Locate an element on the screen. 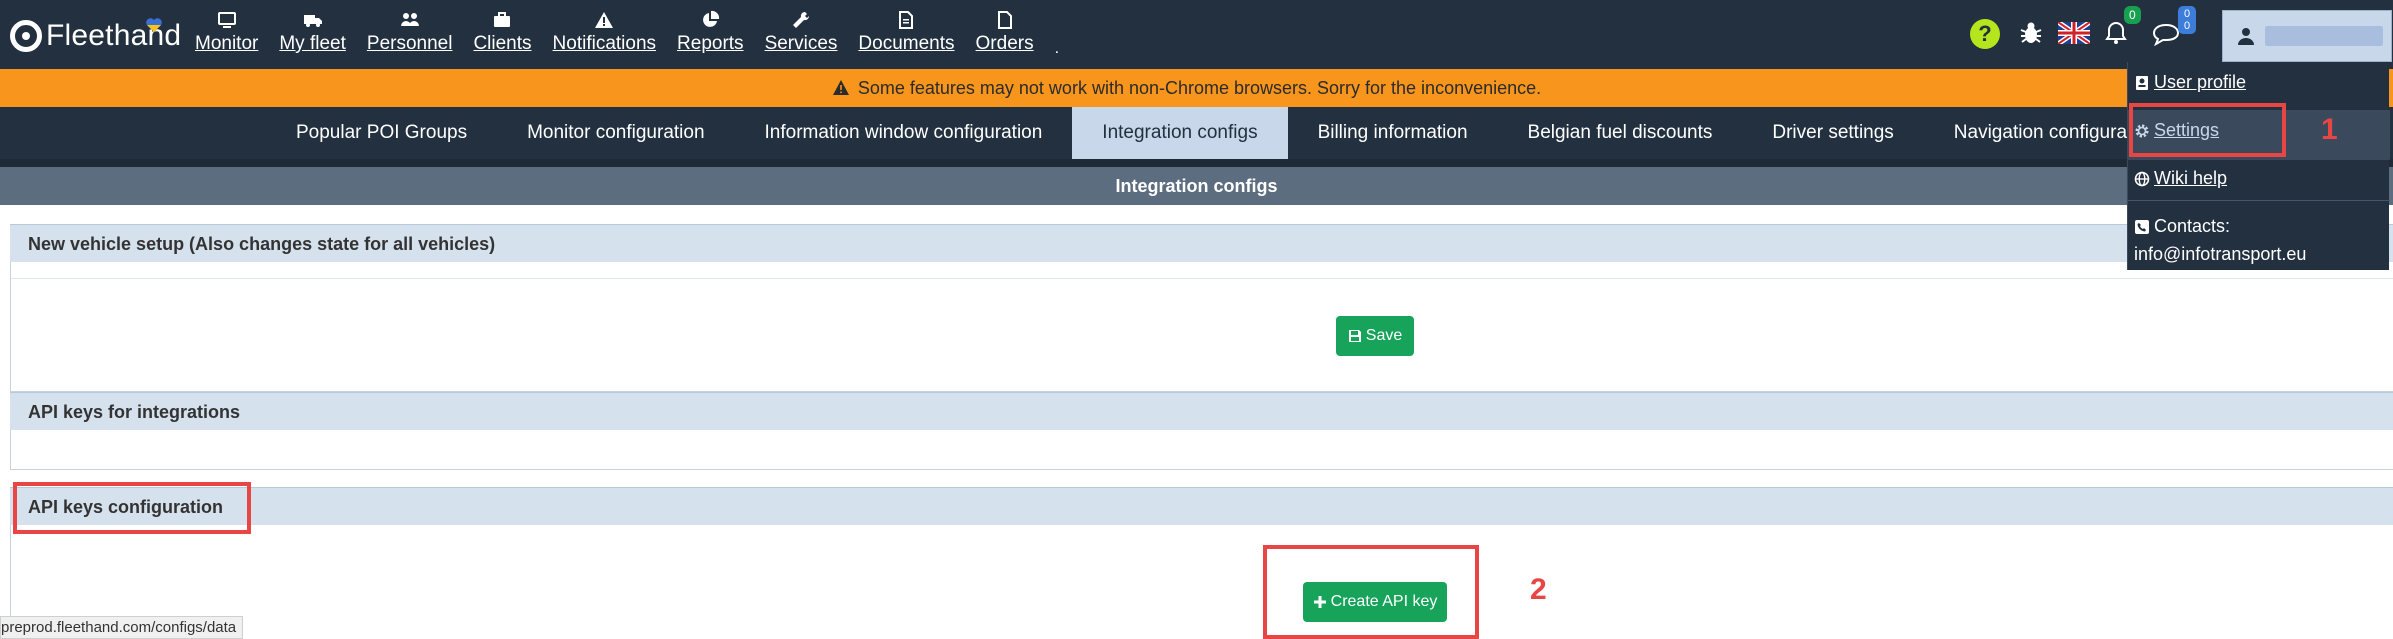 This screenshot has width=2393, height=639. bug-report-icon is located at coordinates (2031, 33).